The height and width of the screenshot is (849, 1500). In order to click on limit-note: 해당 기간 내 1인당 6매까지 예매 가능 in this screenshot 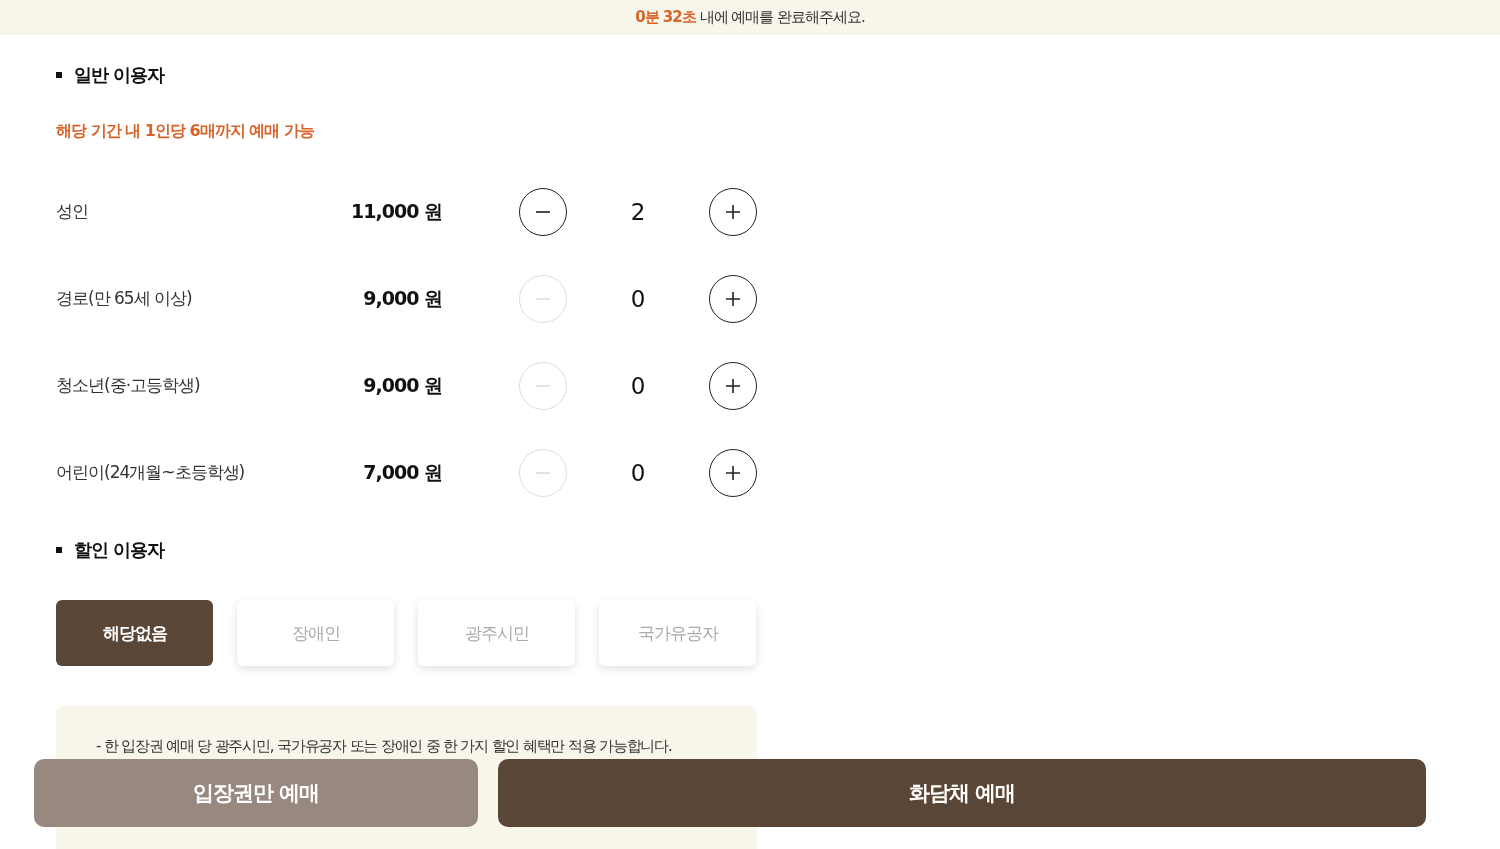, I will do `click(185, 131)`.